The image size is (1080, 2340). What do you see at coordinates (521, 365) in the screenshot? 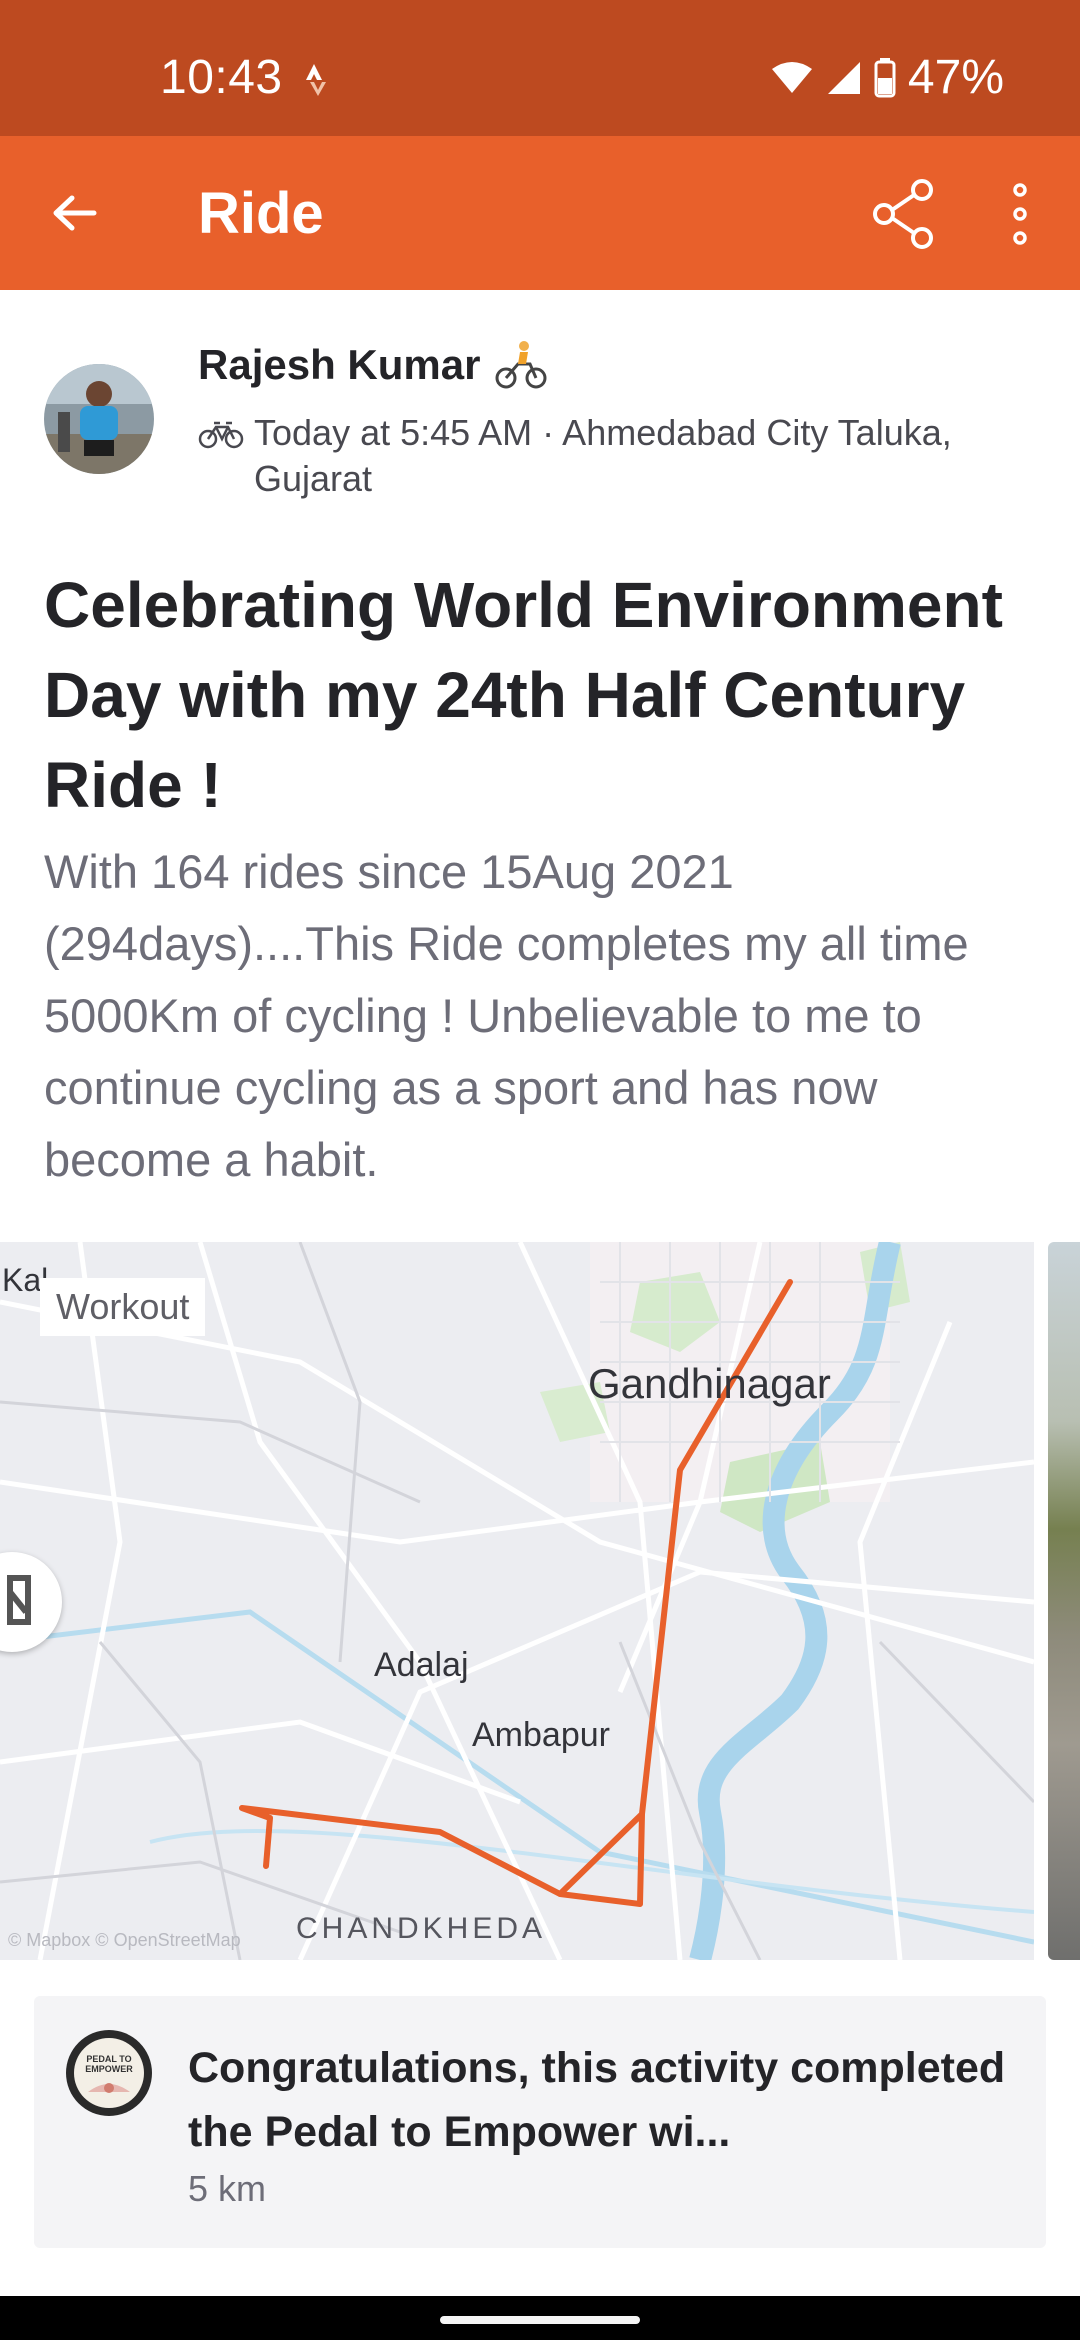
I see `cyclist-emoji-icon` at bounding box center [521, 365].